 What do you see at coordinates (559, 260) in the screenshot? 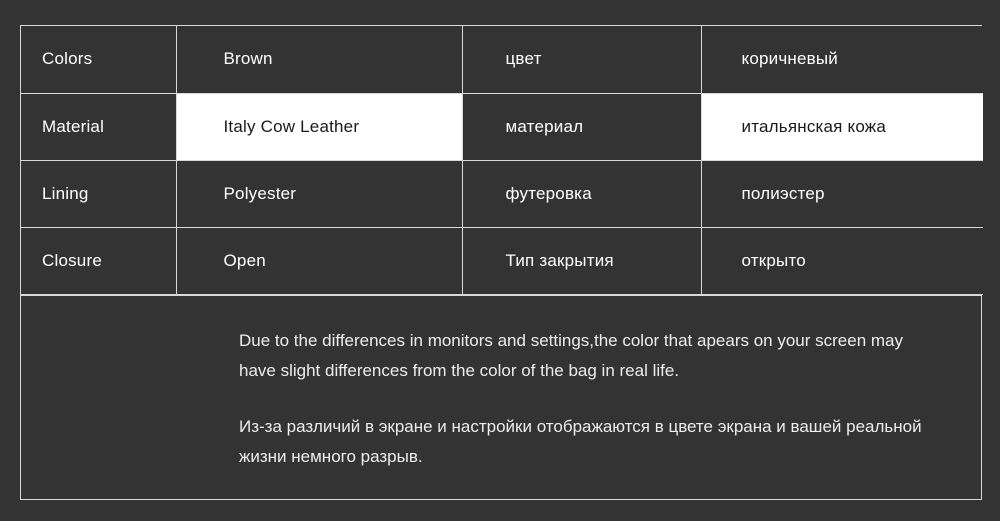
I see `label-ru-text: Тип закрытия` at bounding box center [559, 260].